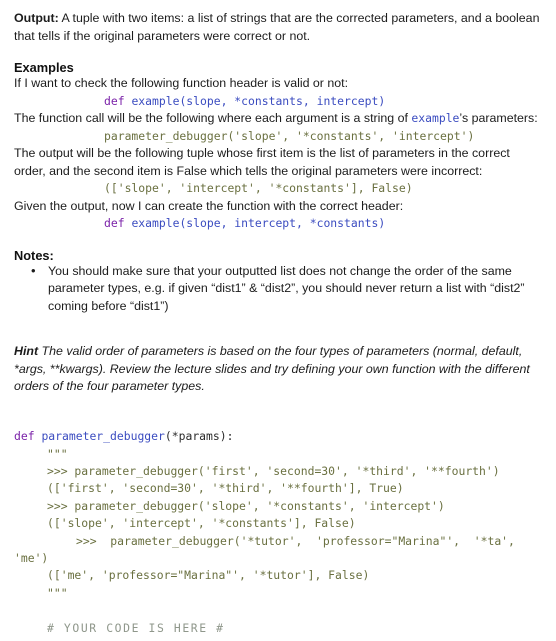 The image size is (556, 641). I want to click on code-line-docstring-close: """, so click(57, 592).